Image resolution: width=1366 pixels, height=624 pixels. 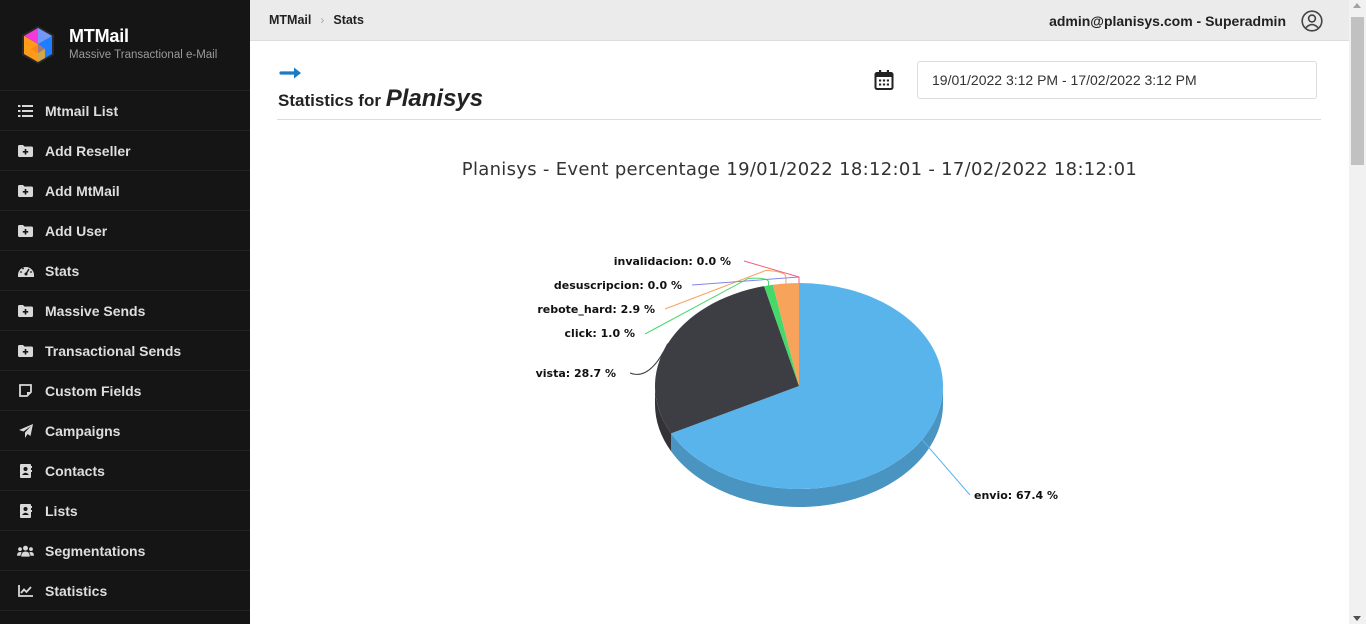 What do you see at coordinates (25, 391) in the screenshot?
I see `sticky-note-icon` at bounding box center [25, 391].